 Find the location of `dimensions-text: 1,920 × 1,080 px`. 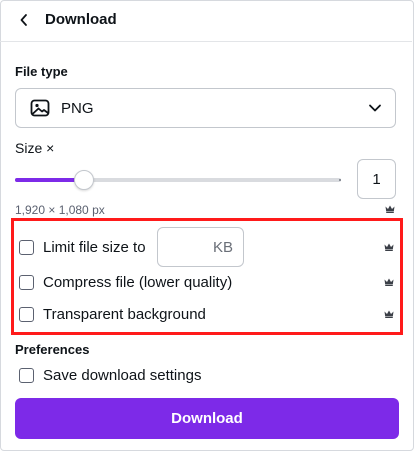

dimensions-text: 1,920 × 1,080 px is located at coordinates (60, 210).